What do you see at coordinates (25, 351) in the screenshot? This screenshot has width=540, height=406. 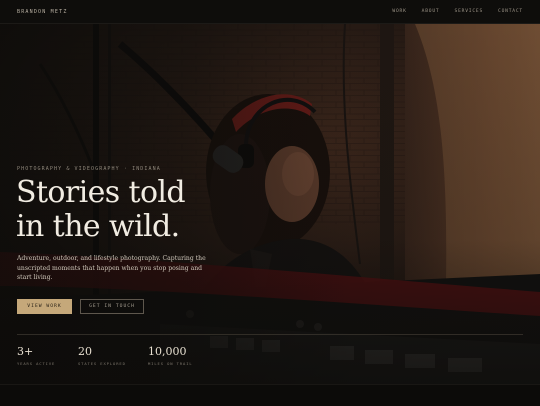 I see `stat-value: 3+` at bounding box center [25, 351].